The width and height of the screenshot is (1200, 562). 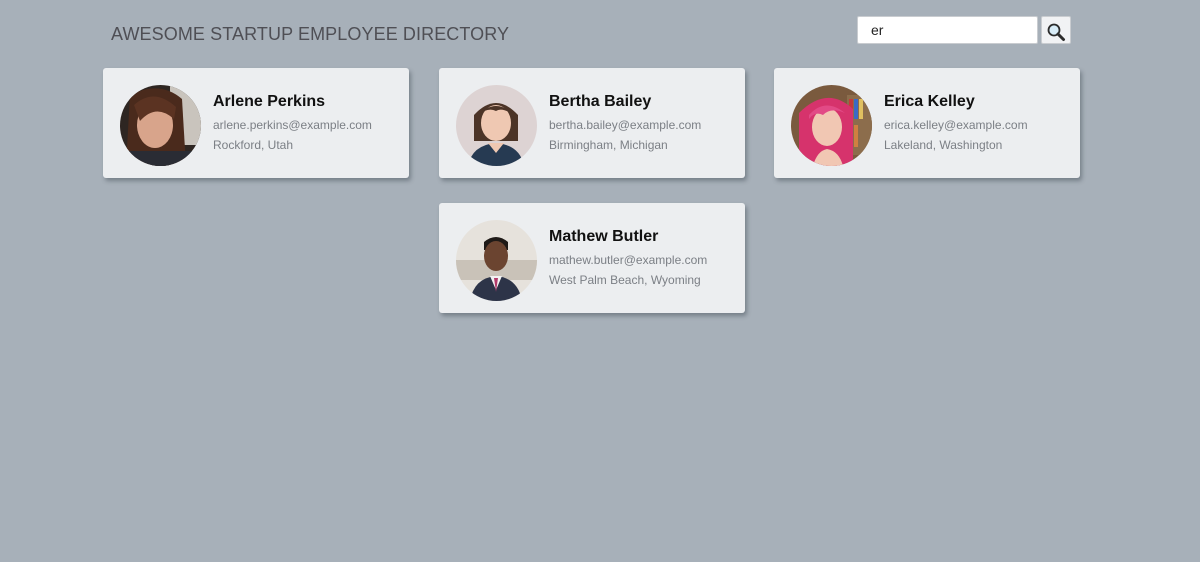 What do you see at coordinates (956, 125) in the screenshot?
I see `employee-email: erica.kelley@example.com` at bounding box center [956, 125].